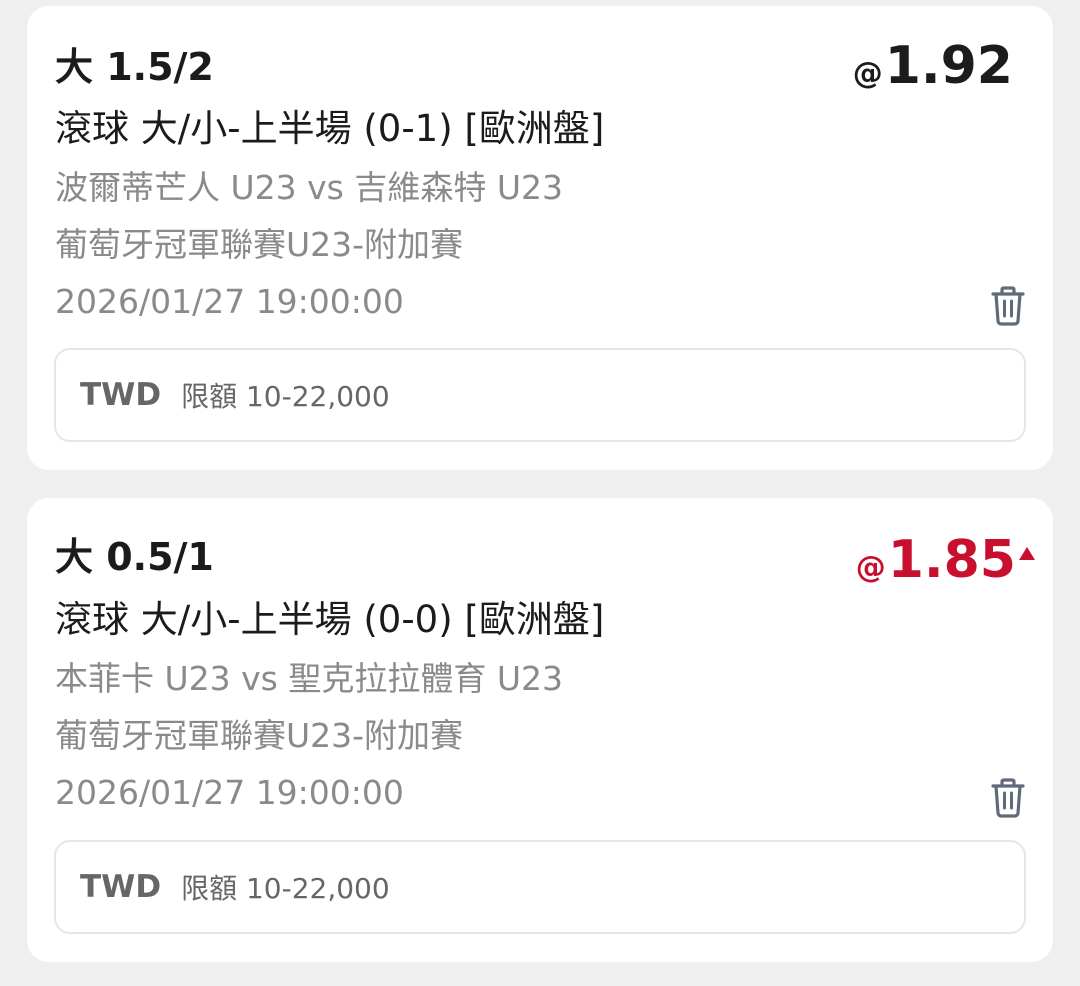  I want to click on odds-display: @ 1.85, so click(945, 560).